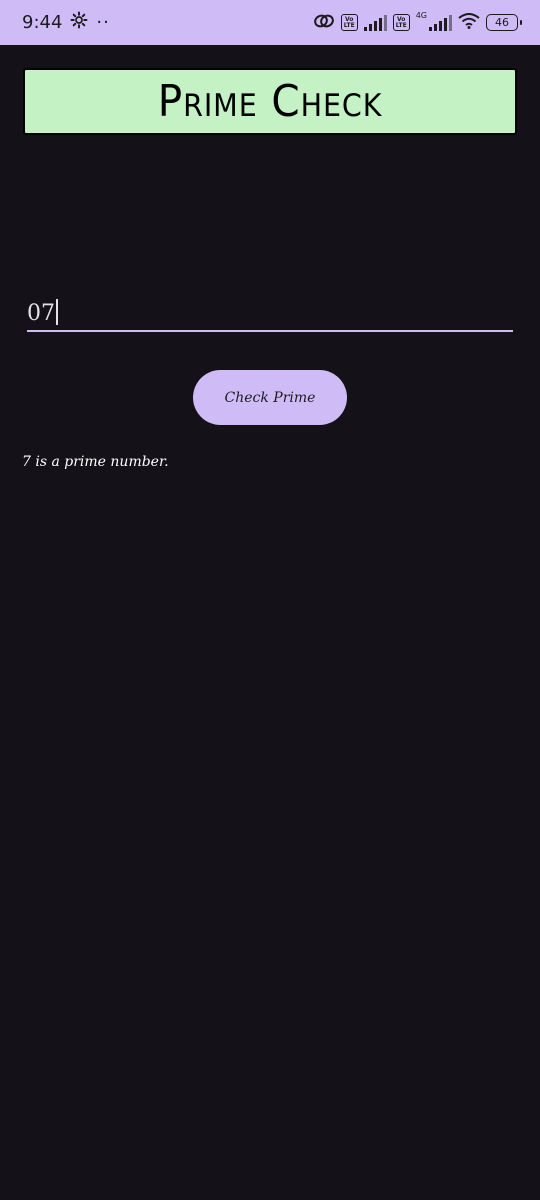 Image resolution: width=540 pixels, height=1200 pixels. What do you see at coordinates (504, 22) in the screenshot?
I see `battery-icon: 46` at bounding box center [504, 22].